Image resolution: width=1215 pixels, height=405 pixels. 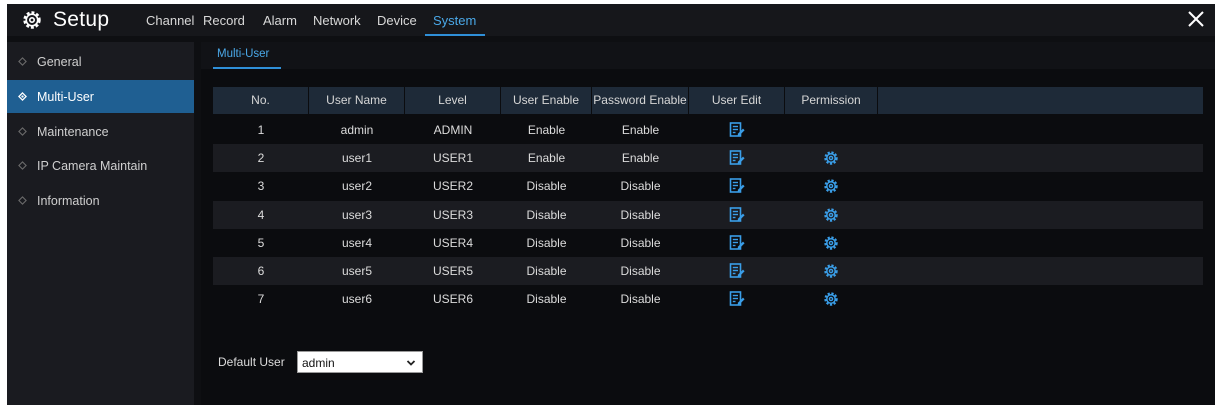 What do you see at coordinates (452, 242) in the screenshot?
I see `cell-level: USER4` at bounding box center [452, 242].